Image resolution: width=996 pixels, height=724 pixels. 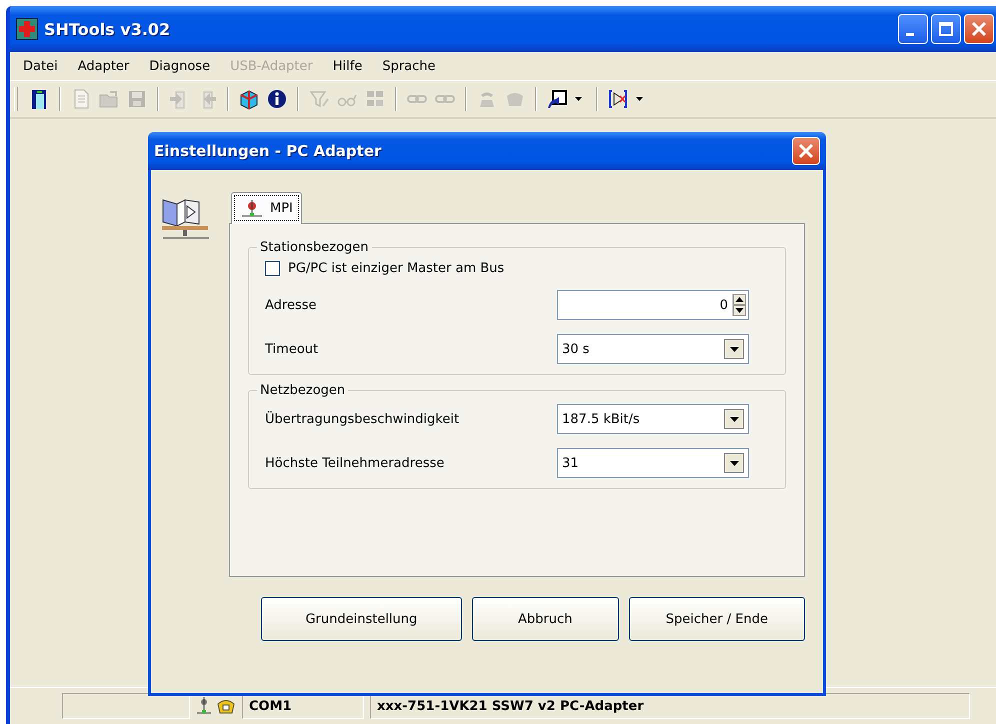 I want to click on tab: MPI, so click(x=266, y=208).